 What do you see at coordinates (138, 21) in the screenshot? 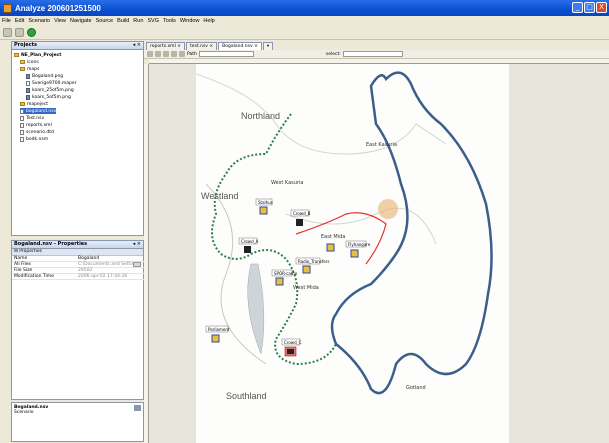
I see `menu-run: Run` at bounding box center [138, 21].